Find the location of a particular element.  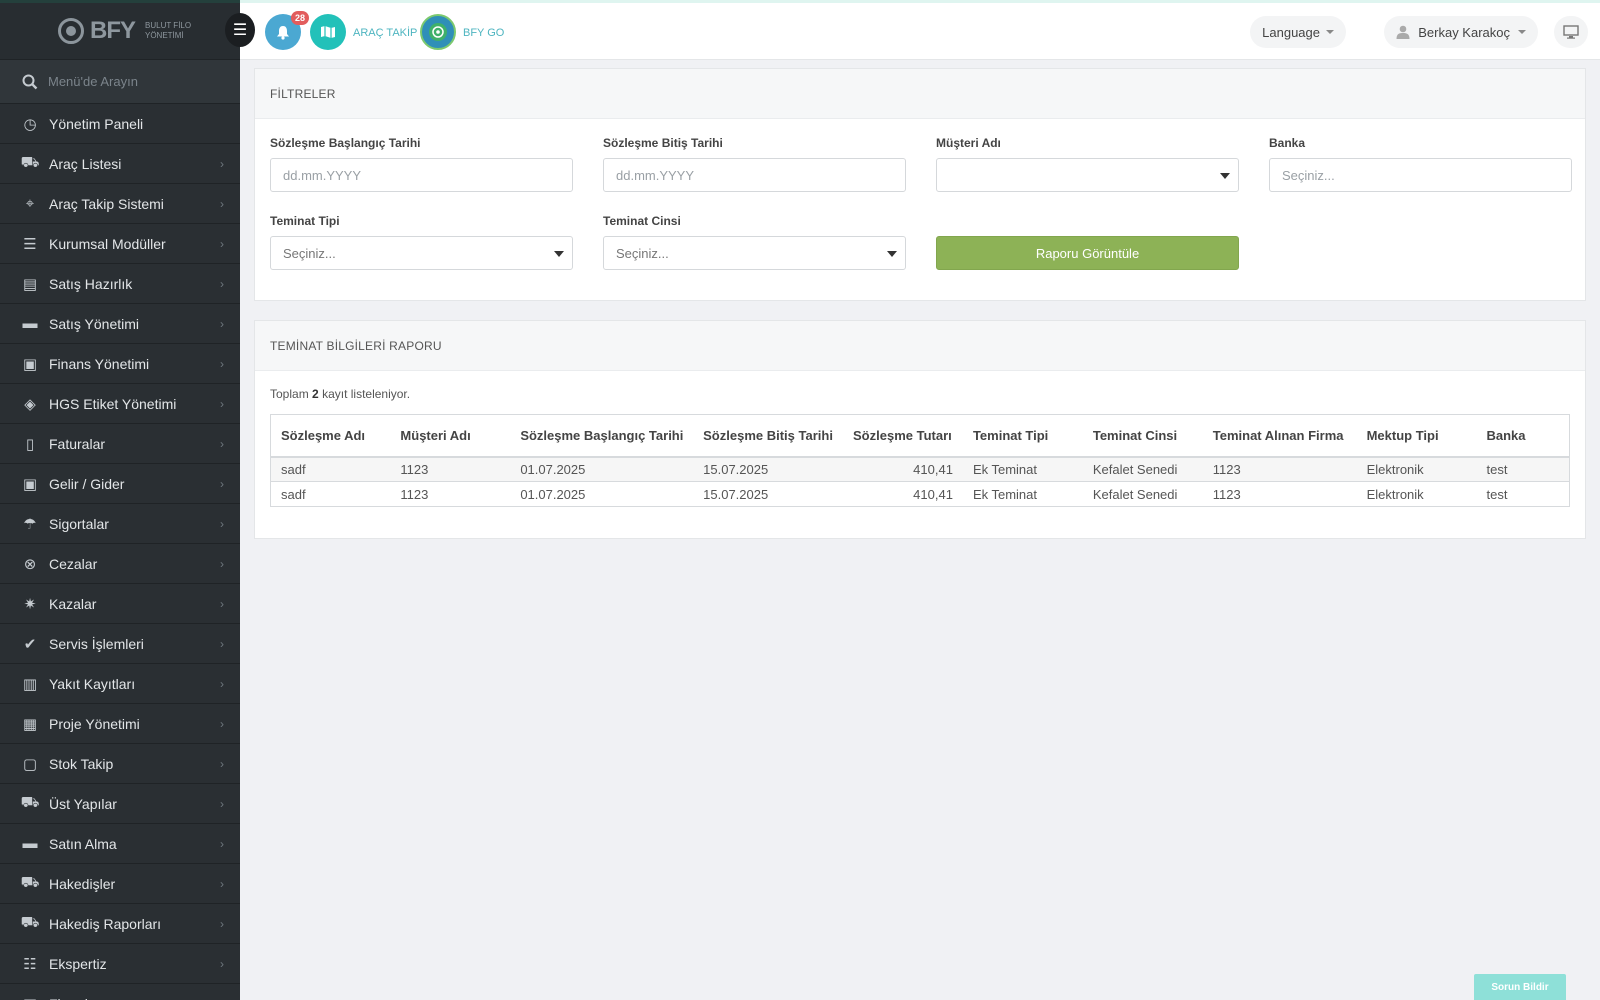

view-report-button: Raporu Görüntüle is located at coordinates (1087, 253).